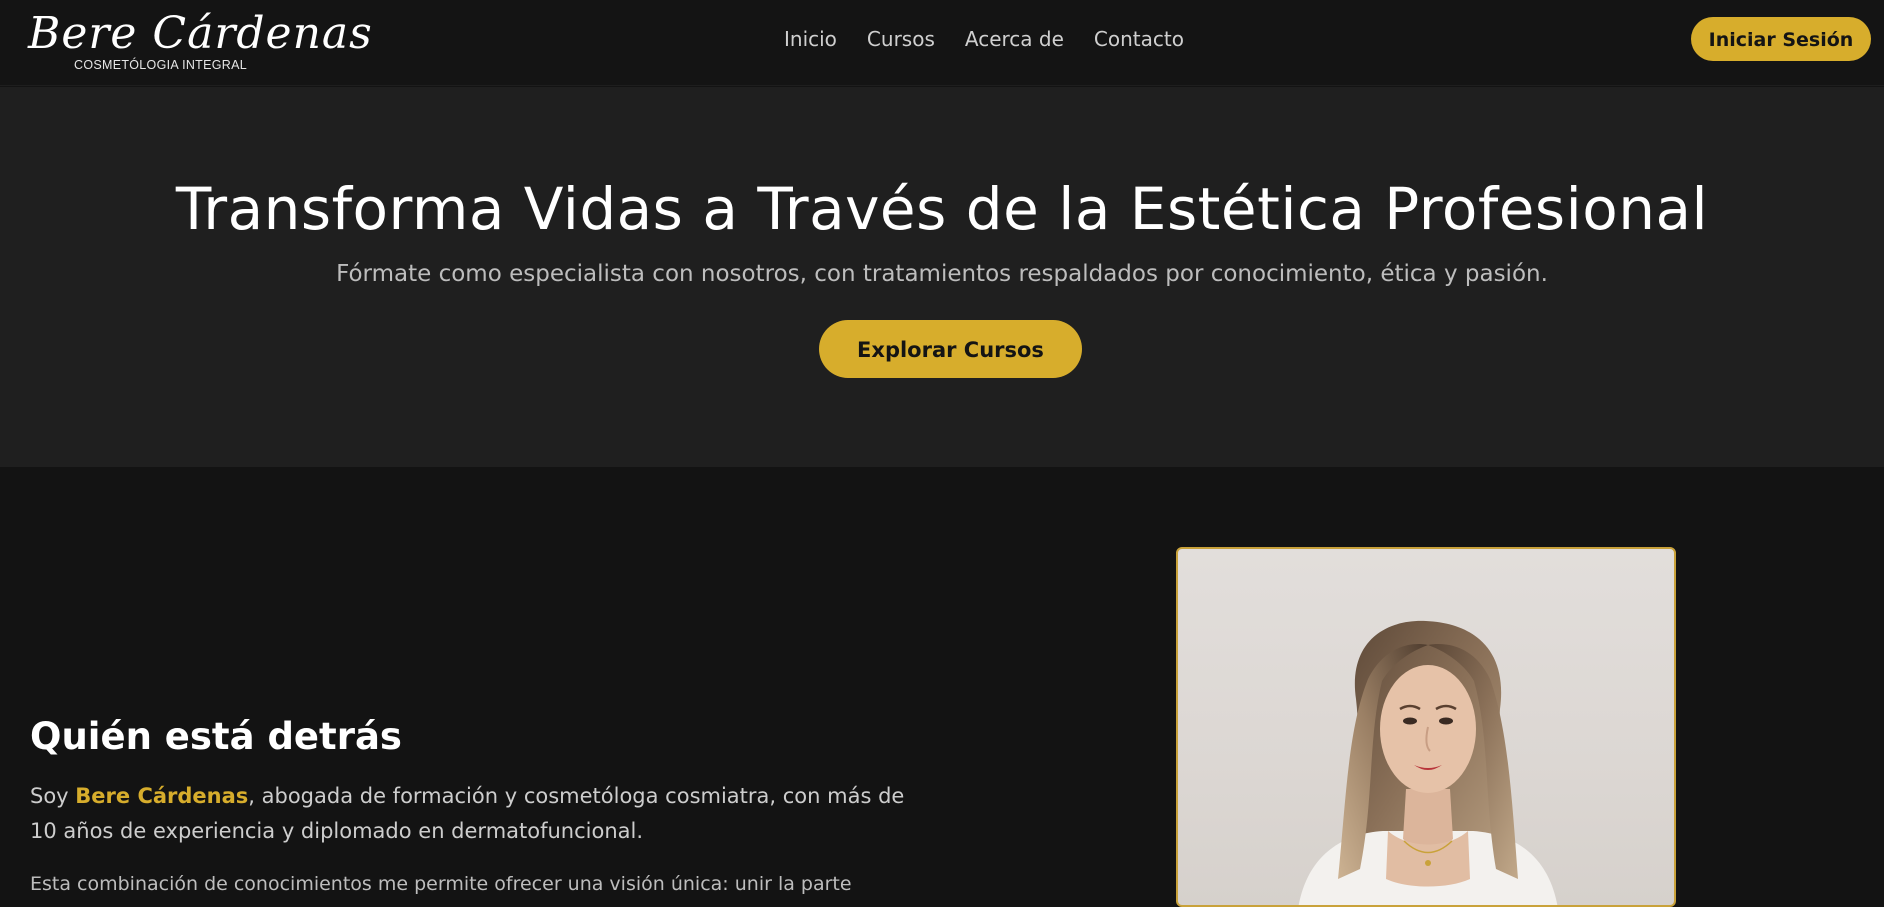 The height and width of the screenshot is (907, 1884). I want to click on nav-item-contacto: Contacto, so click(1139, 39).